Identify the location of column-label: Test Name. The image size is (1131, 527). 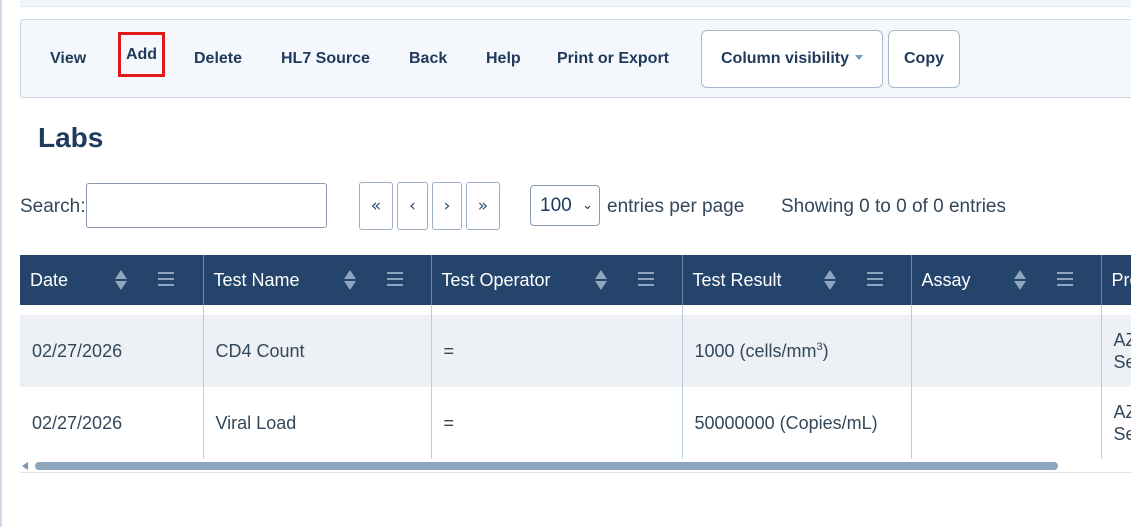
(256, 280).